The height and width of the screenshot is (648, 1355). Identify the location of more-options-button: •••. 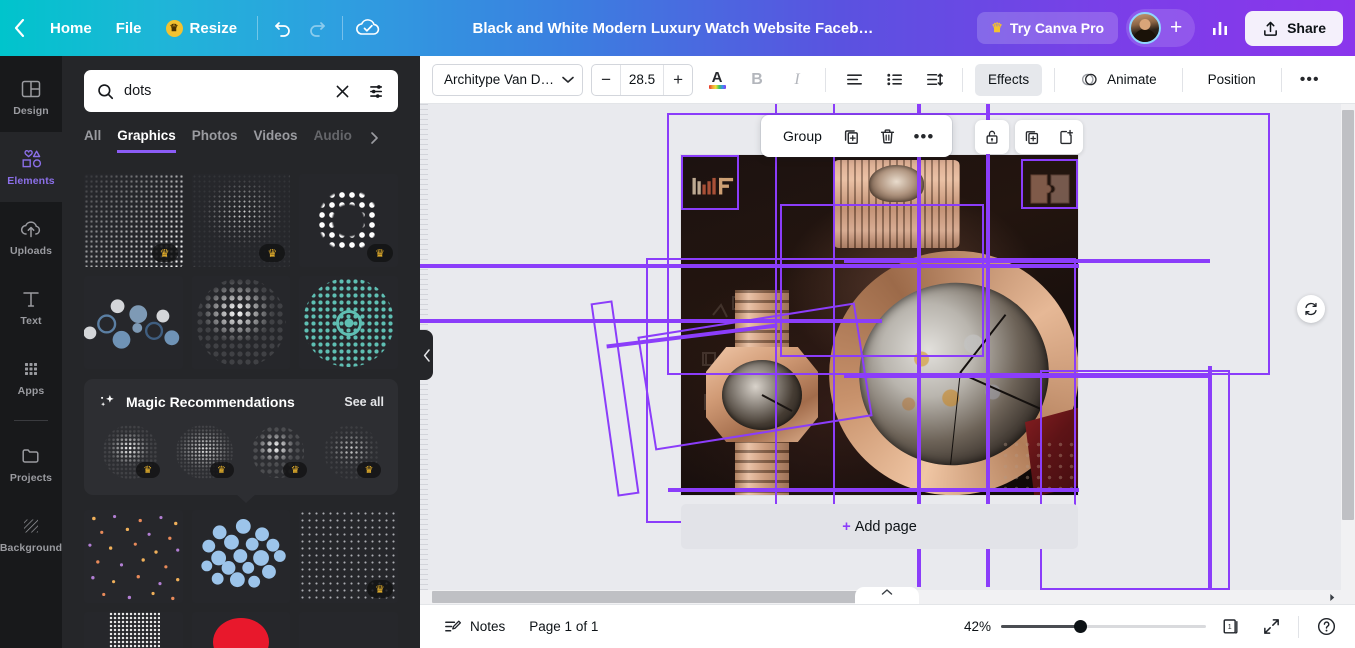
(1310, 80).